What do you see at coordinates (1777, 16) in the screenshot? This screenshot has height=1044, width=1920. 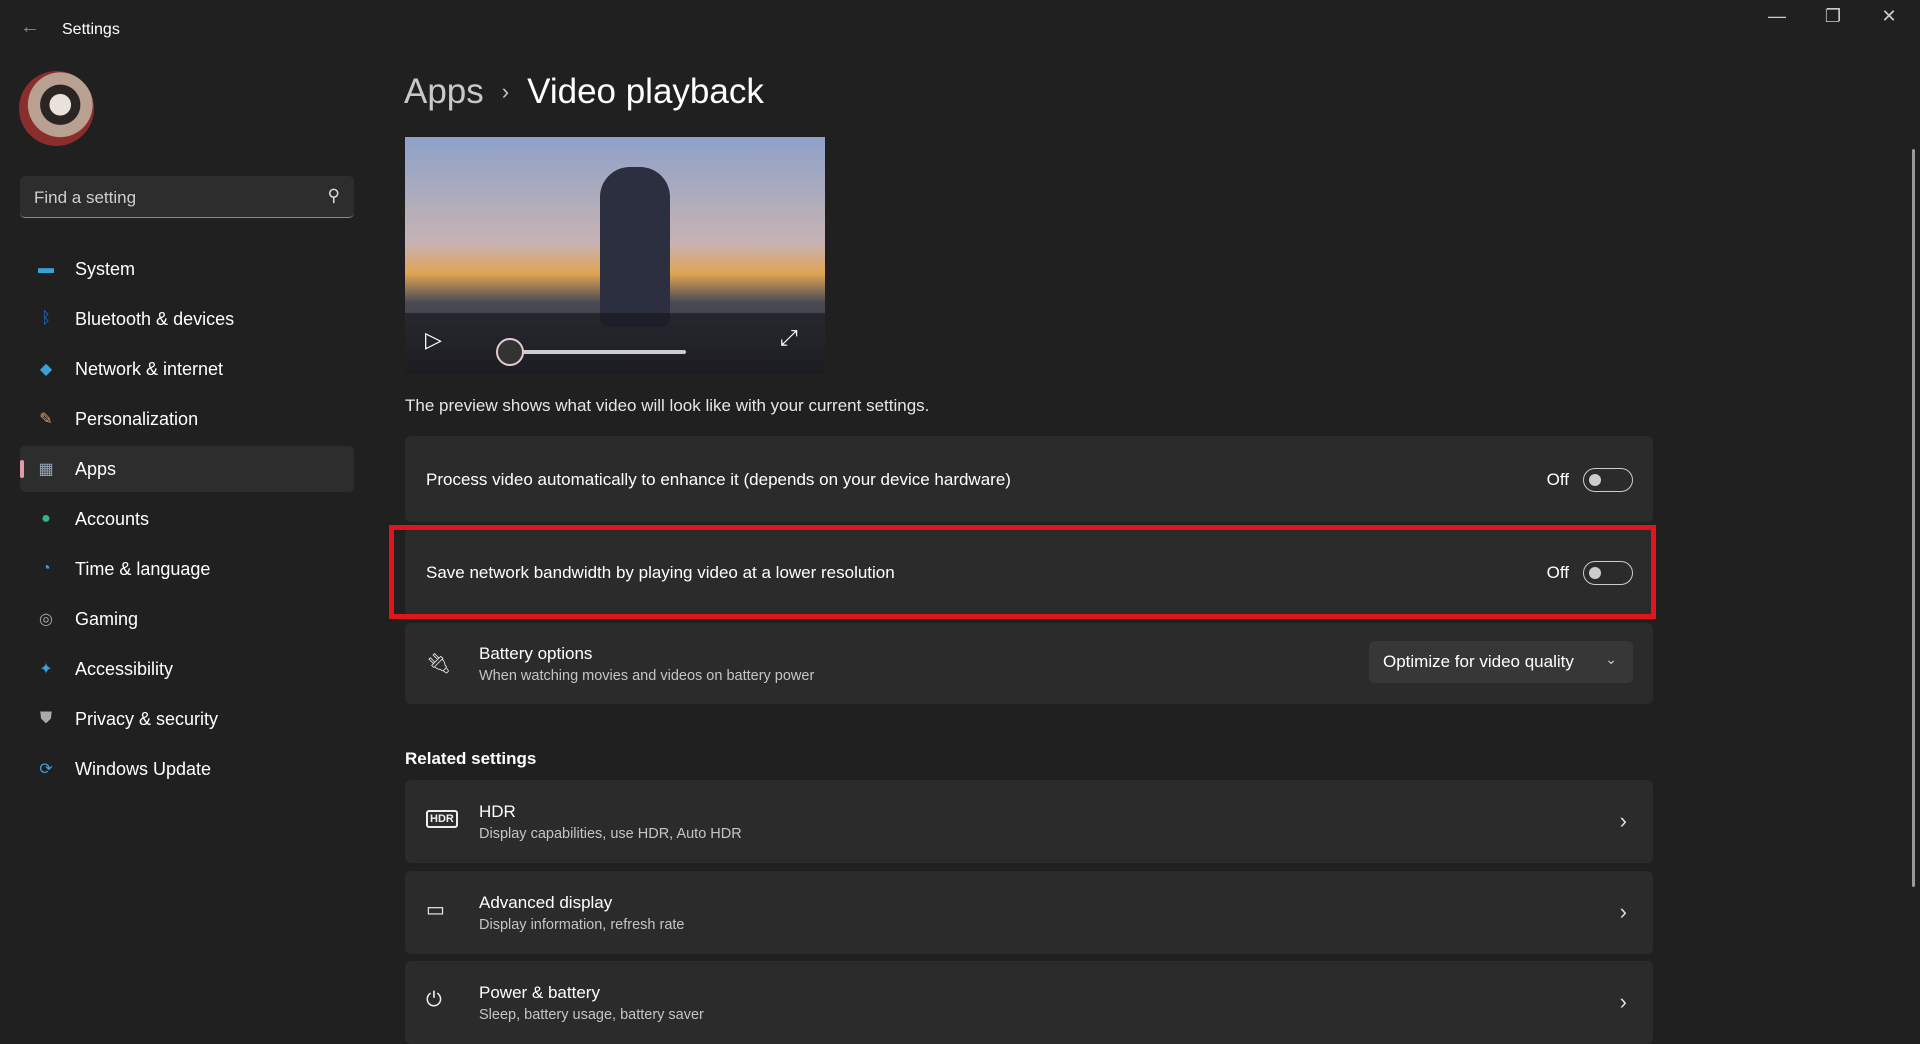 I see `minimize-button: —` at bounding box center [1777, 16].